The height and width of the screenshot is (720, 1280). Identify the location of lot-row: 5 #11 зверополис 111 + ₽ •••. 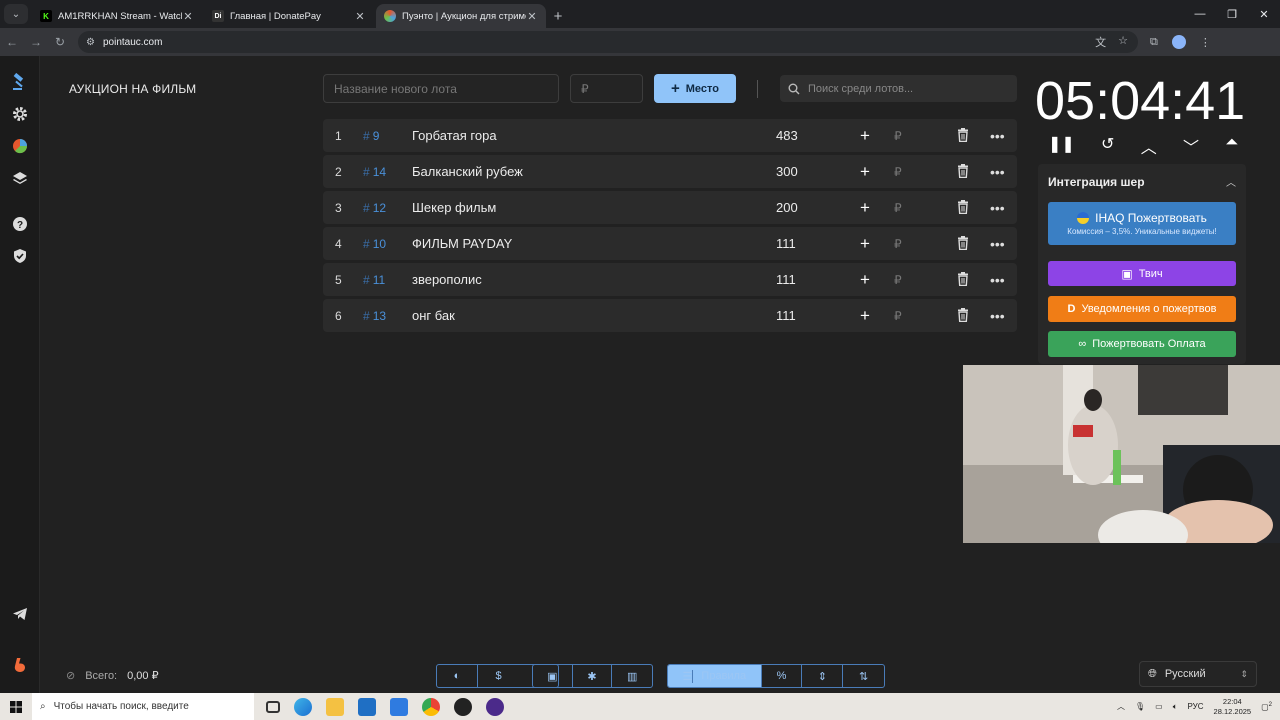
(670, 279).